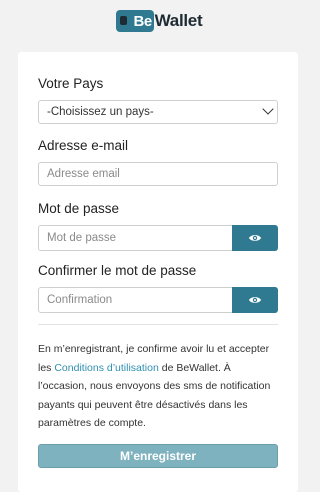 This screenshot has height=492, width=320. Describe the element at coordinates (158, 324) in the screenshot. I see `divider` at that location.